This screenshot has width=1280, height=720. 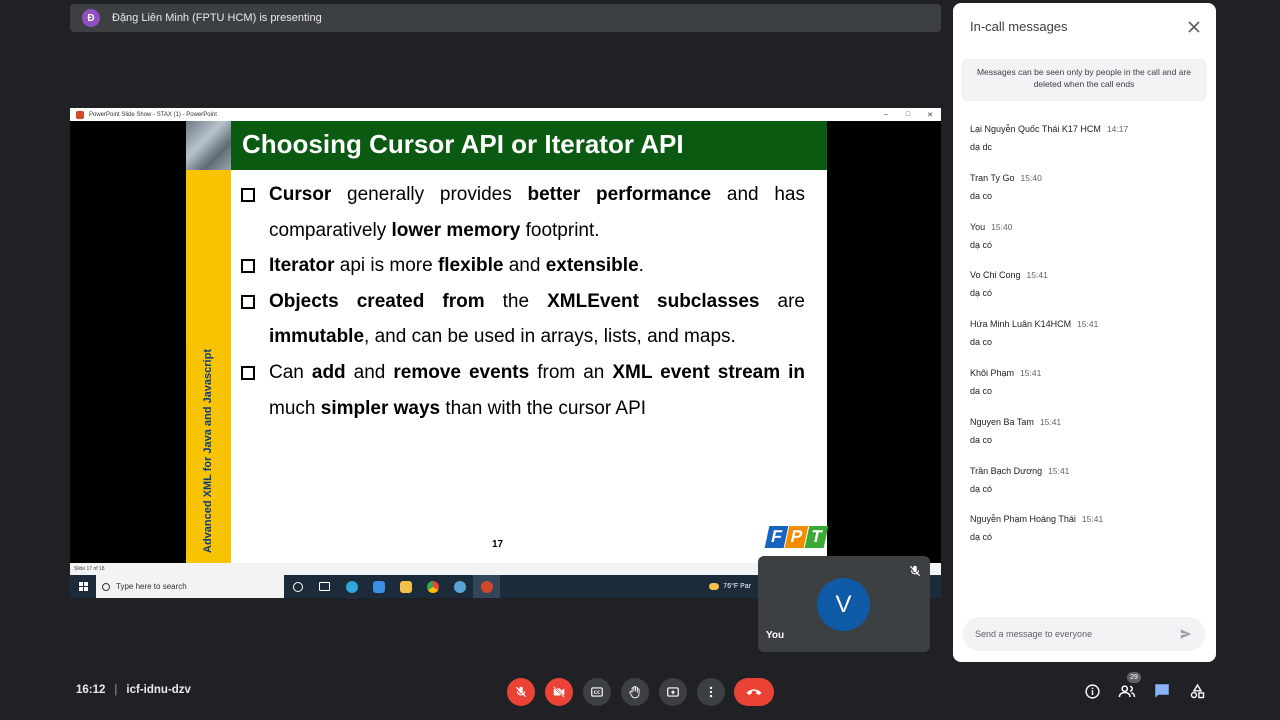 I want to click on presenting-text: Đặng Liên Minh (FPTU HCM) is presenting, so click(x=217, y=18).